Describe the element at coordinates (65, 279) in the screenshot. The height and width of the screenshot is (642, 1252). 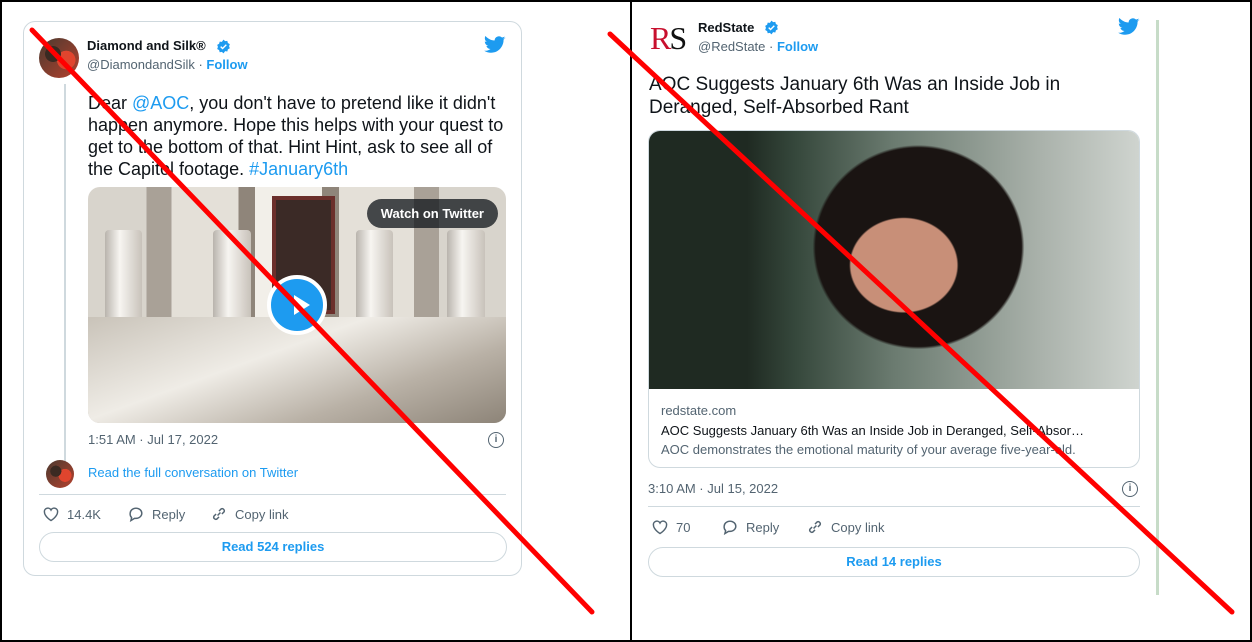
I see `thread-line` at that location.